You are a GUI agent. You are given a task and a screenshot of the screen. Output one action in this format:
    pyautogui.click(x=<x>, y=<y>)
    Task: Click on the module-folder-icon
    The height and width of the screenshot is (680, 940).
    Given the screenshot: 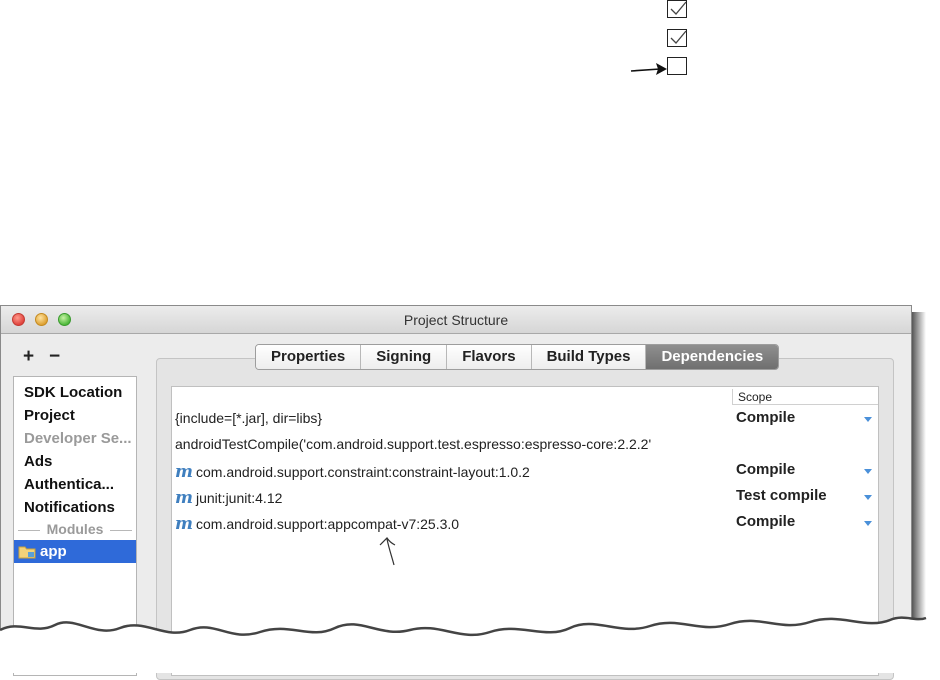 What is the action you would take?
    pyautogui.click(x=27, y=552)
    